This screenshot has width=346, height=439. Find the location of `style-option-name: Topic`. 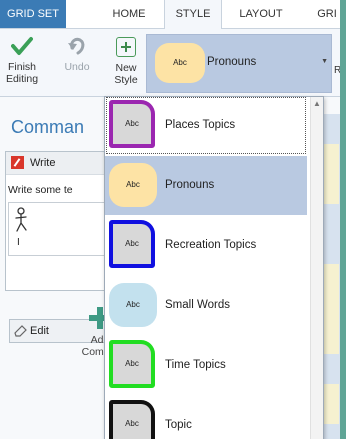

style-option-name: Topic is located at coordinates (178, 425).